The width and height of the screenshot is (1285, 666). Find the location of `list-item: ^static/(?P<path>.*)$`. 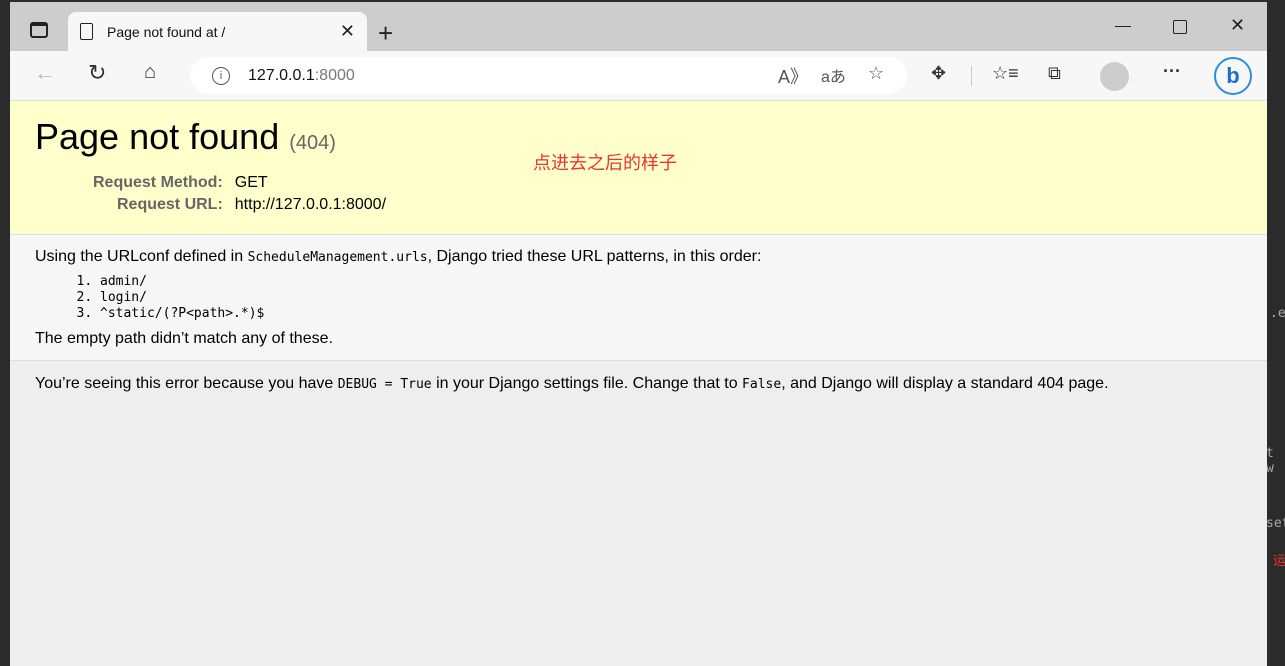

list-item: ^static/(?P<path>.*)$ is located at coordinates (671, 314).